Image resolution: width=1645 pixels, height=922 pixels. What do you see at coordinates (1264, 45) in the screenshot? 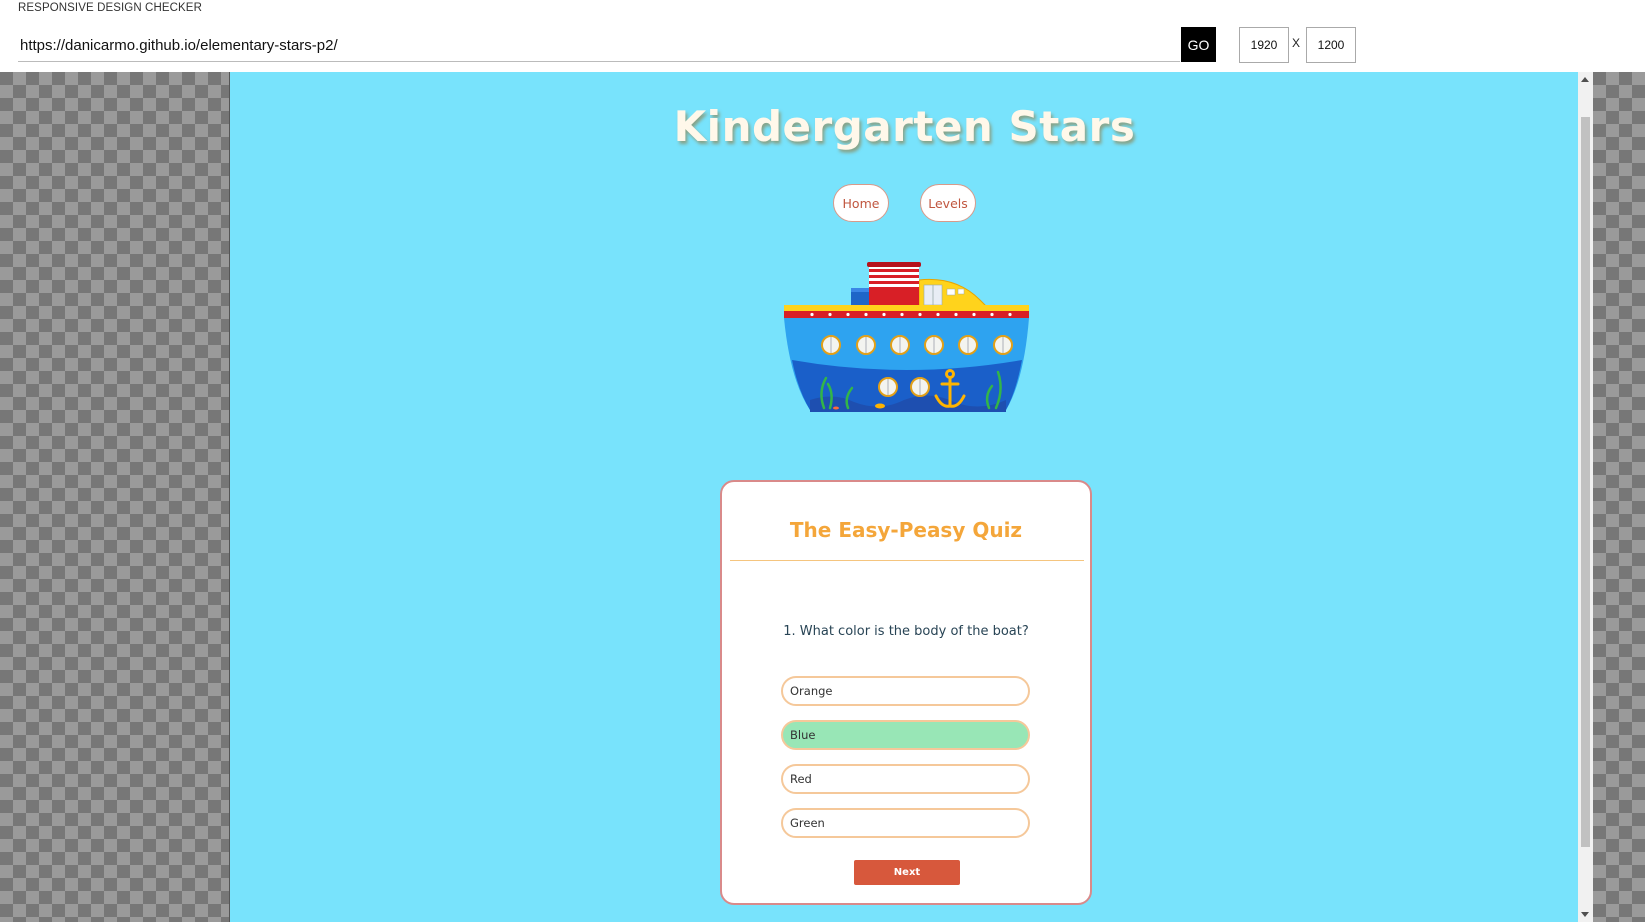
I see `width-input` at bounding box center [1264, 45].